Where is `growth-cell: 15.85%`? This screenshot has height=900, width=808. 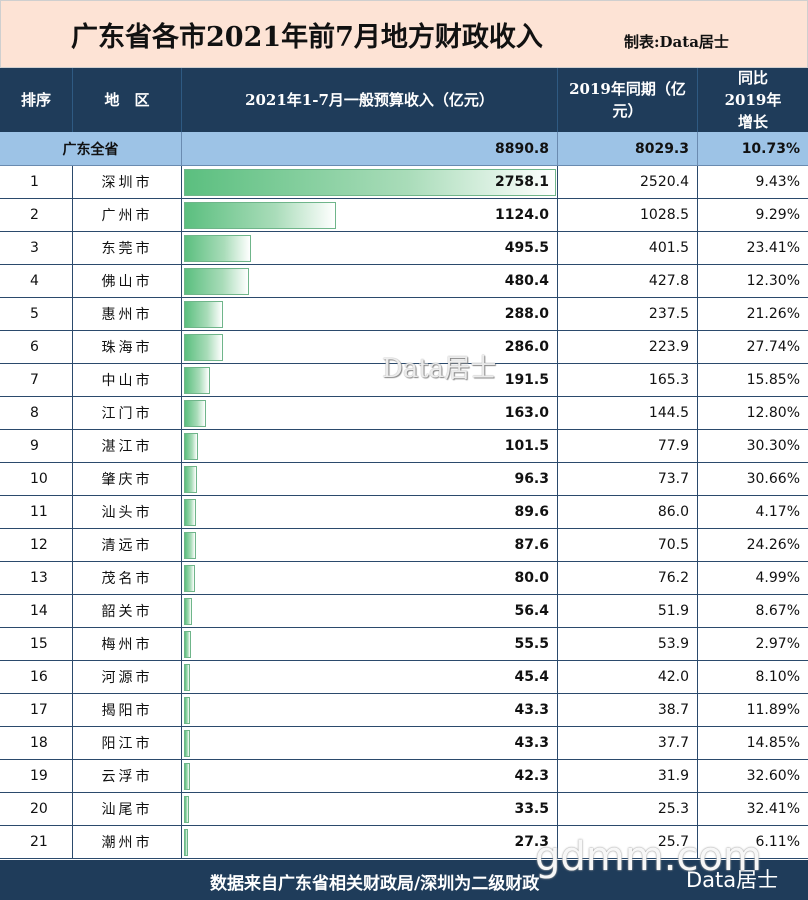
growth-cell: 15.85% is located at coordinates (753, 380).